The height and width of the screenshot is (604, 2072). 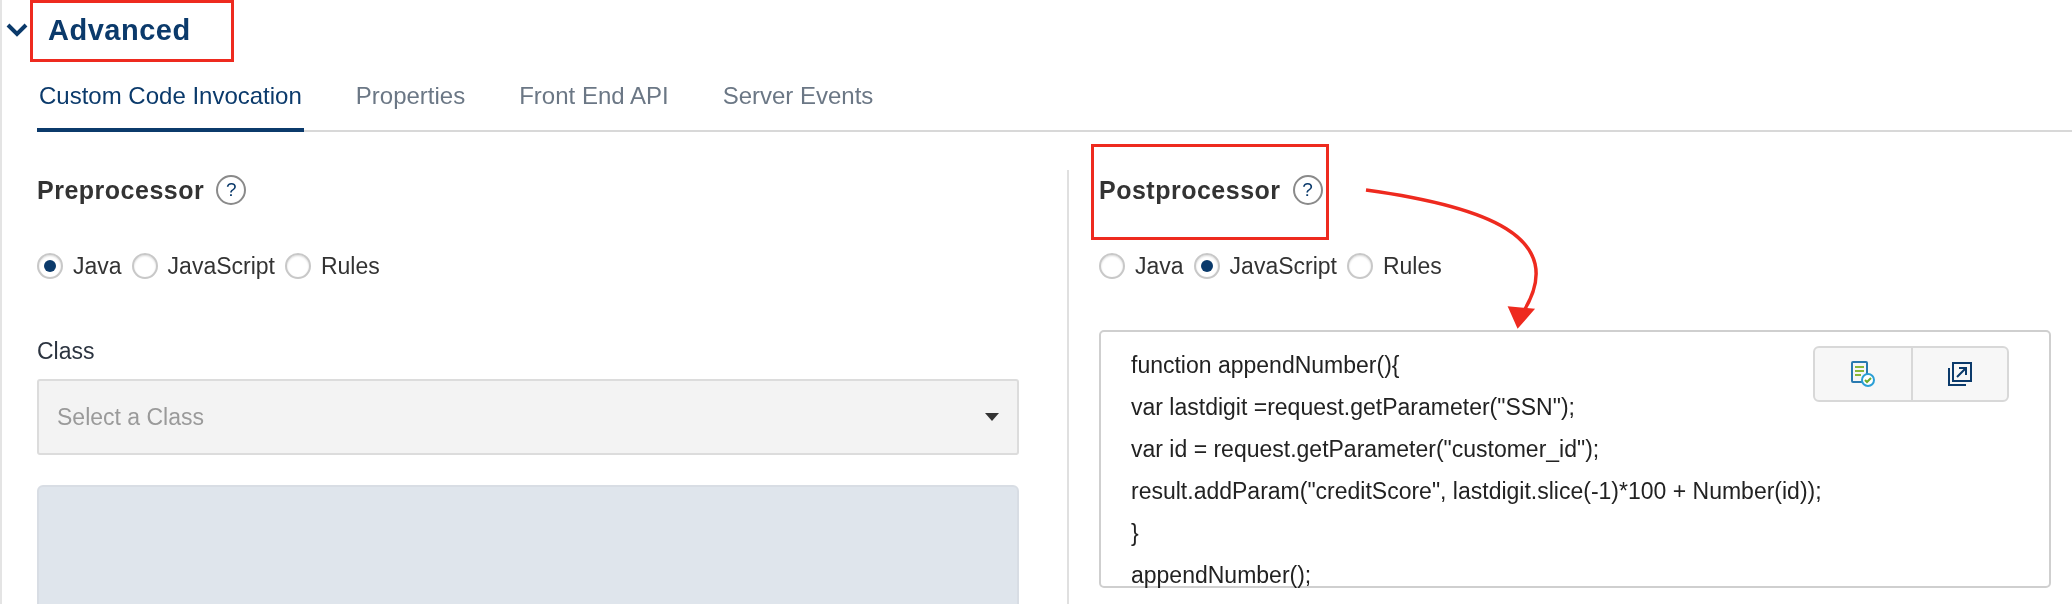 I want to click on tab: Server Events, so click(x=798, y=101).